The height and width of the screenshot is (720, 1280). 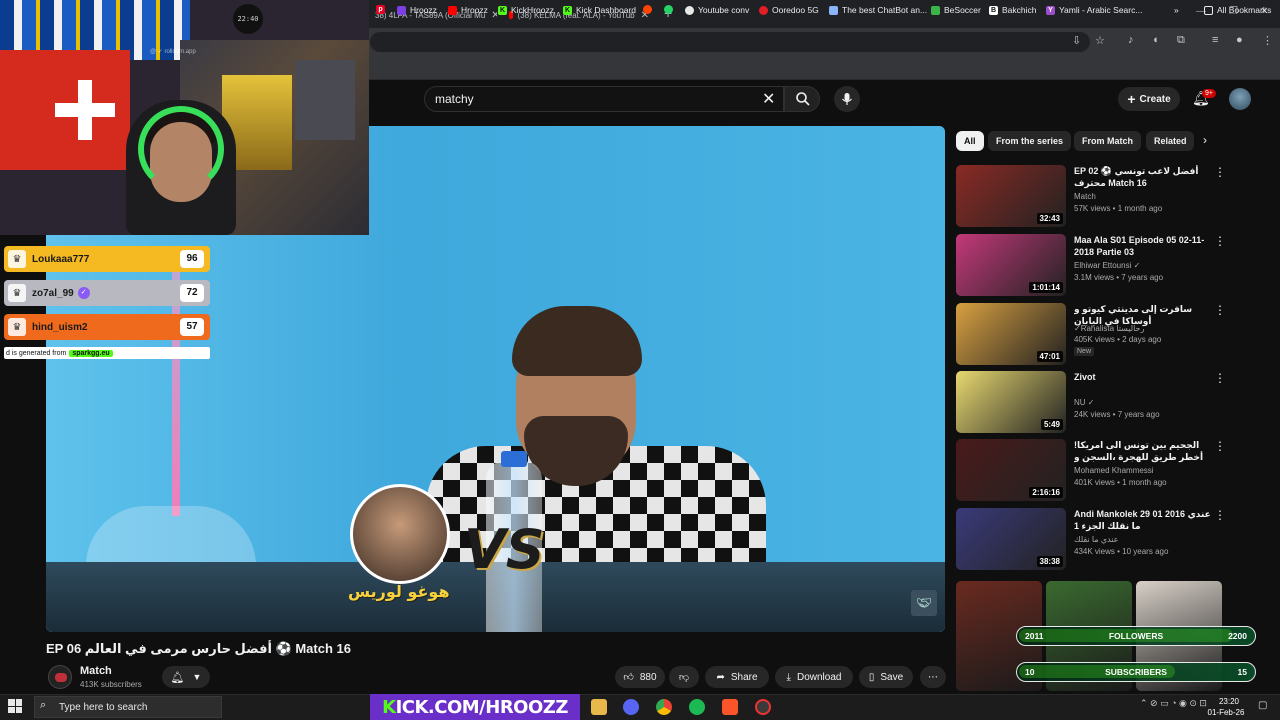 I want to click on audio-icon: ◖, so click(x=1155, y=40).